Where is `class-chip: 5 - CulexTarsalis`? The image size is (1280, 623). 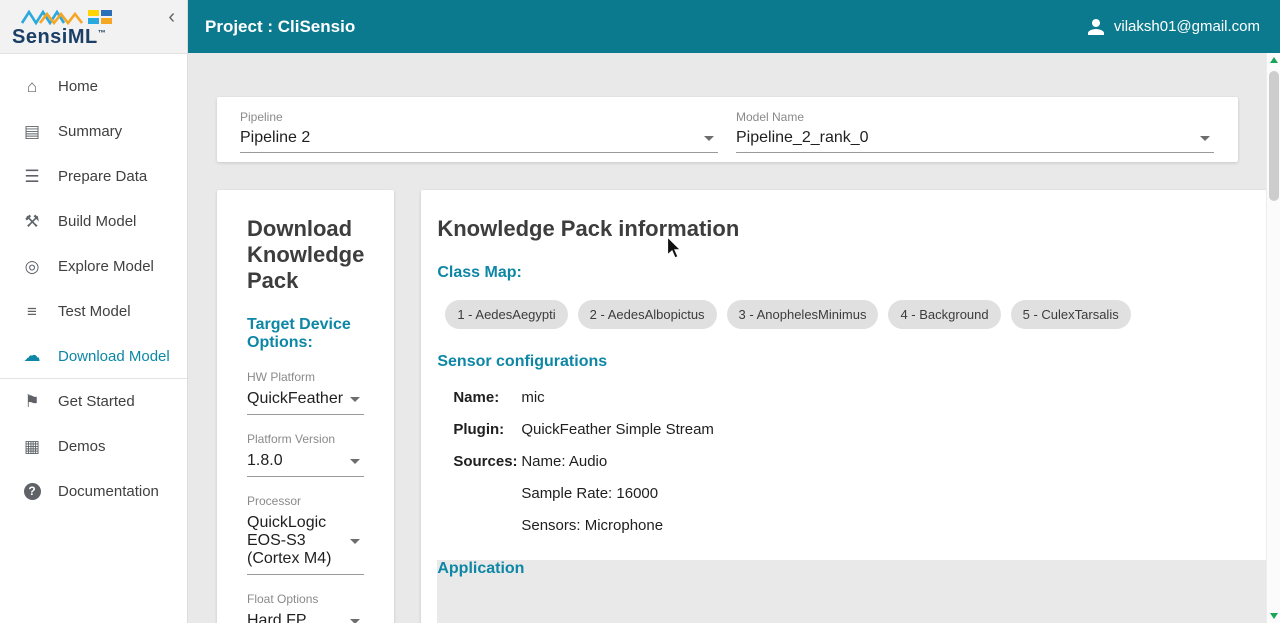 class-chip: 5 - CulexTarsalis is located at coordinates (1070, 314).